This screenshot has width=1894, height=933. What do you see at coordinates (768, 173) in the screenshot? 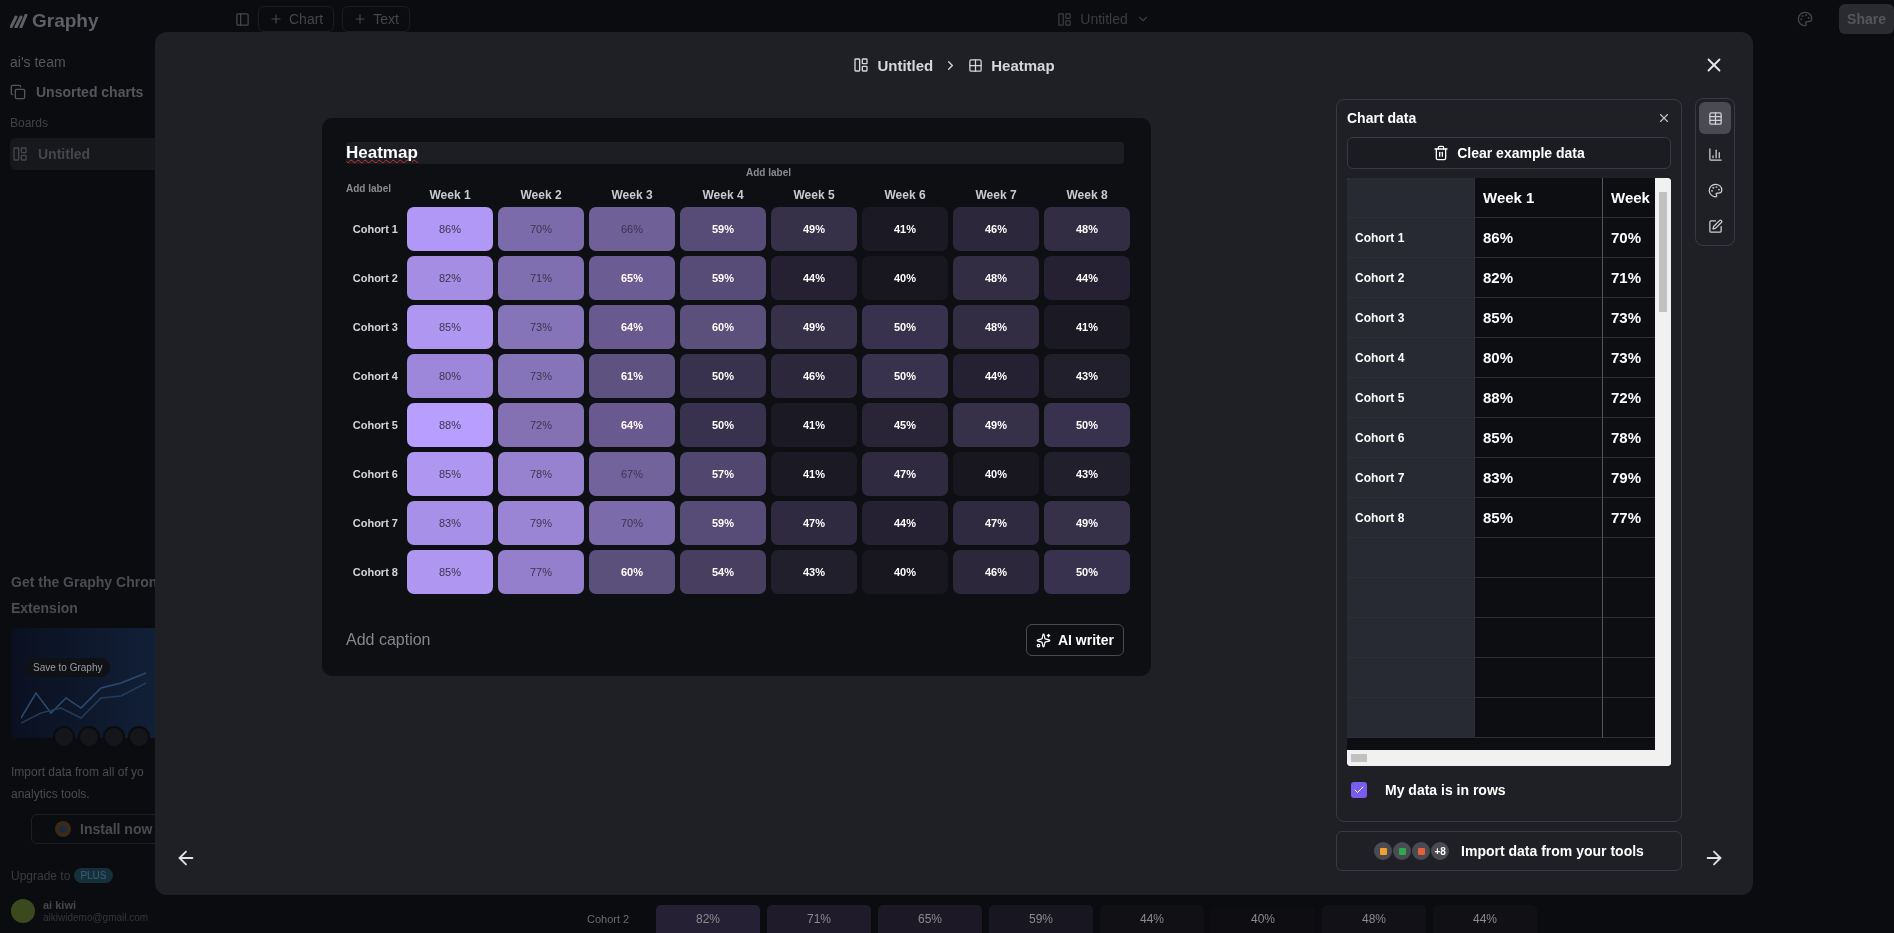
I see `x-axis-label-field: Add label` at bounding box center [768, 173].